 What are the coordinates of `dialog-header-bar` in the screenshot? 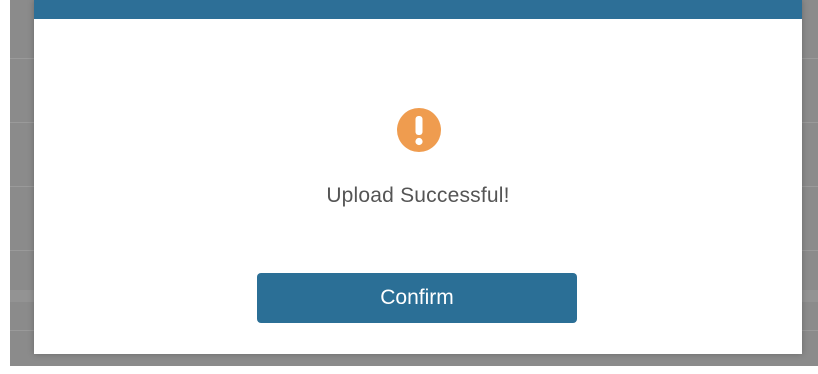 It's located at (418, 9).